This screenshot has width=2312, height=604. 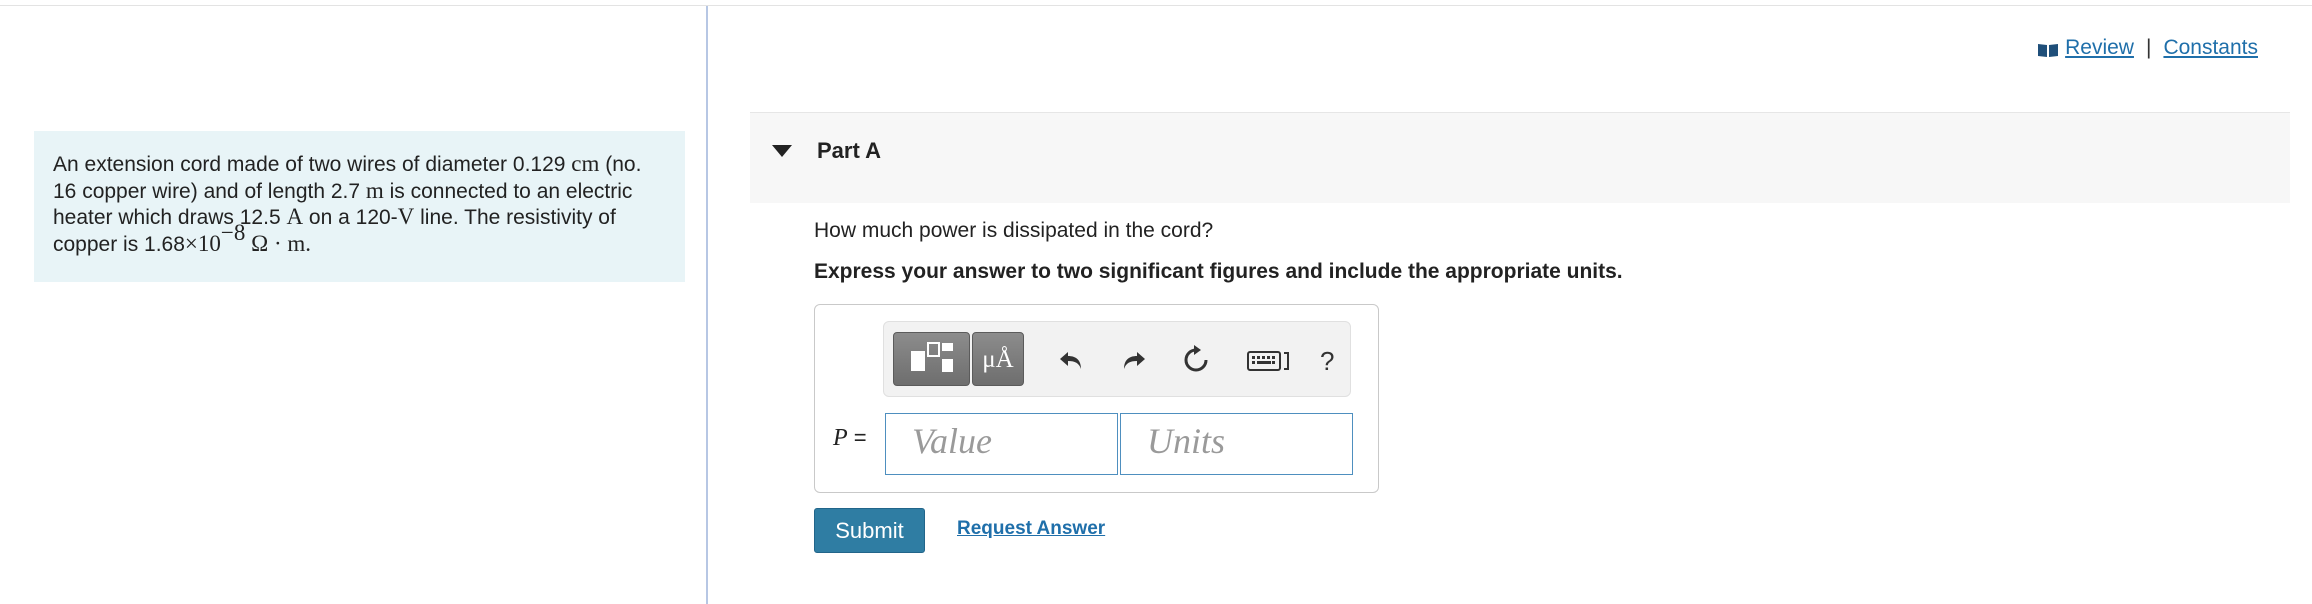 I want to click on answer-box: μÅ ? P = Value Units, so click(x=1096, y=398).